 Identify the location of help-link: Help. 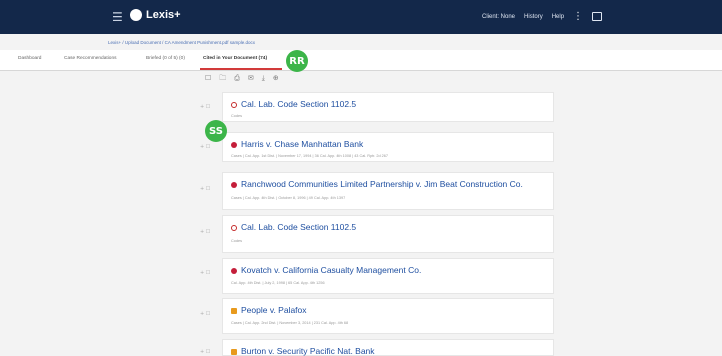
(558, 17).